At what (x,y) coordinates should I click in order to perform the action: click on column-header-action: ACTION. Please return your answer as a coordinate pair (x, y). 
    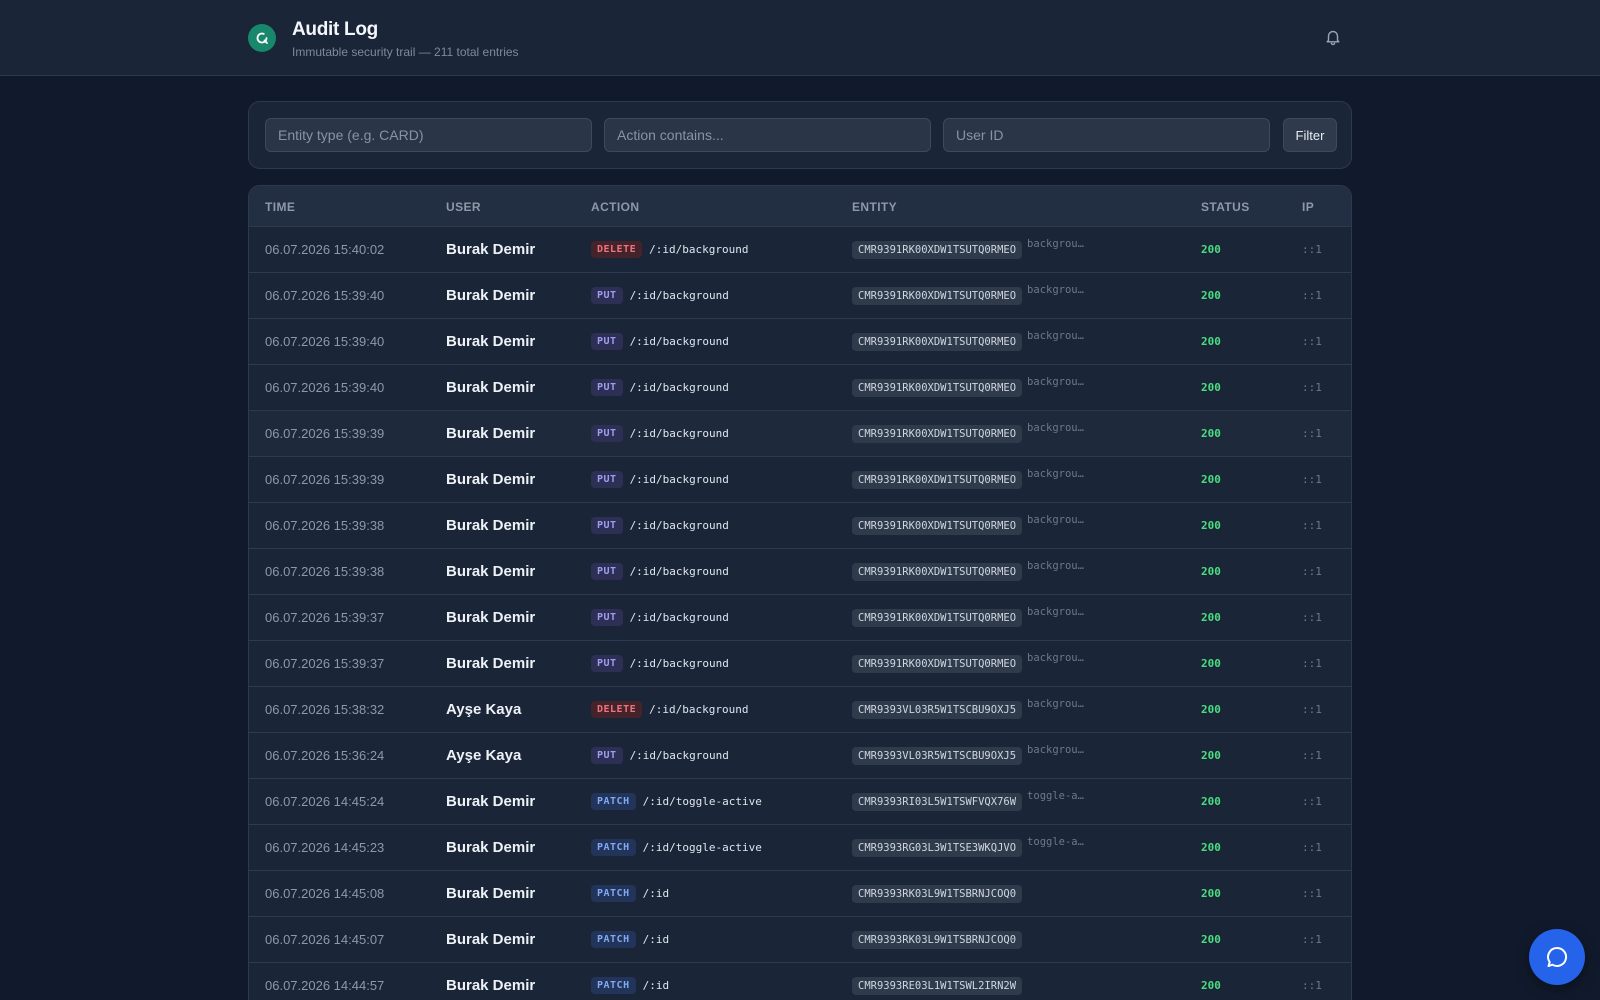
    Looking at the image, I should click on (615, 207).